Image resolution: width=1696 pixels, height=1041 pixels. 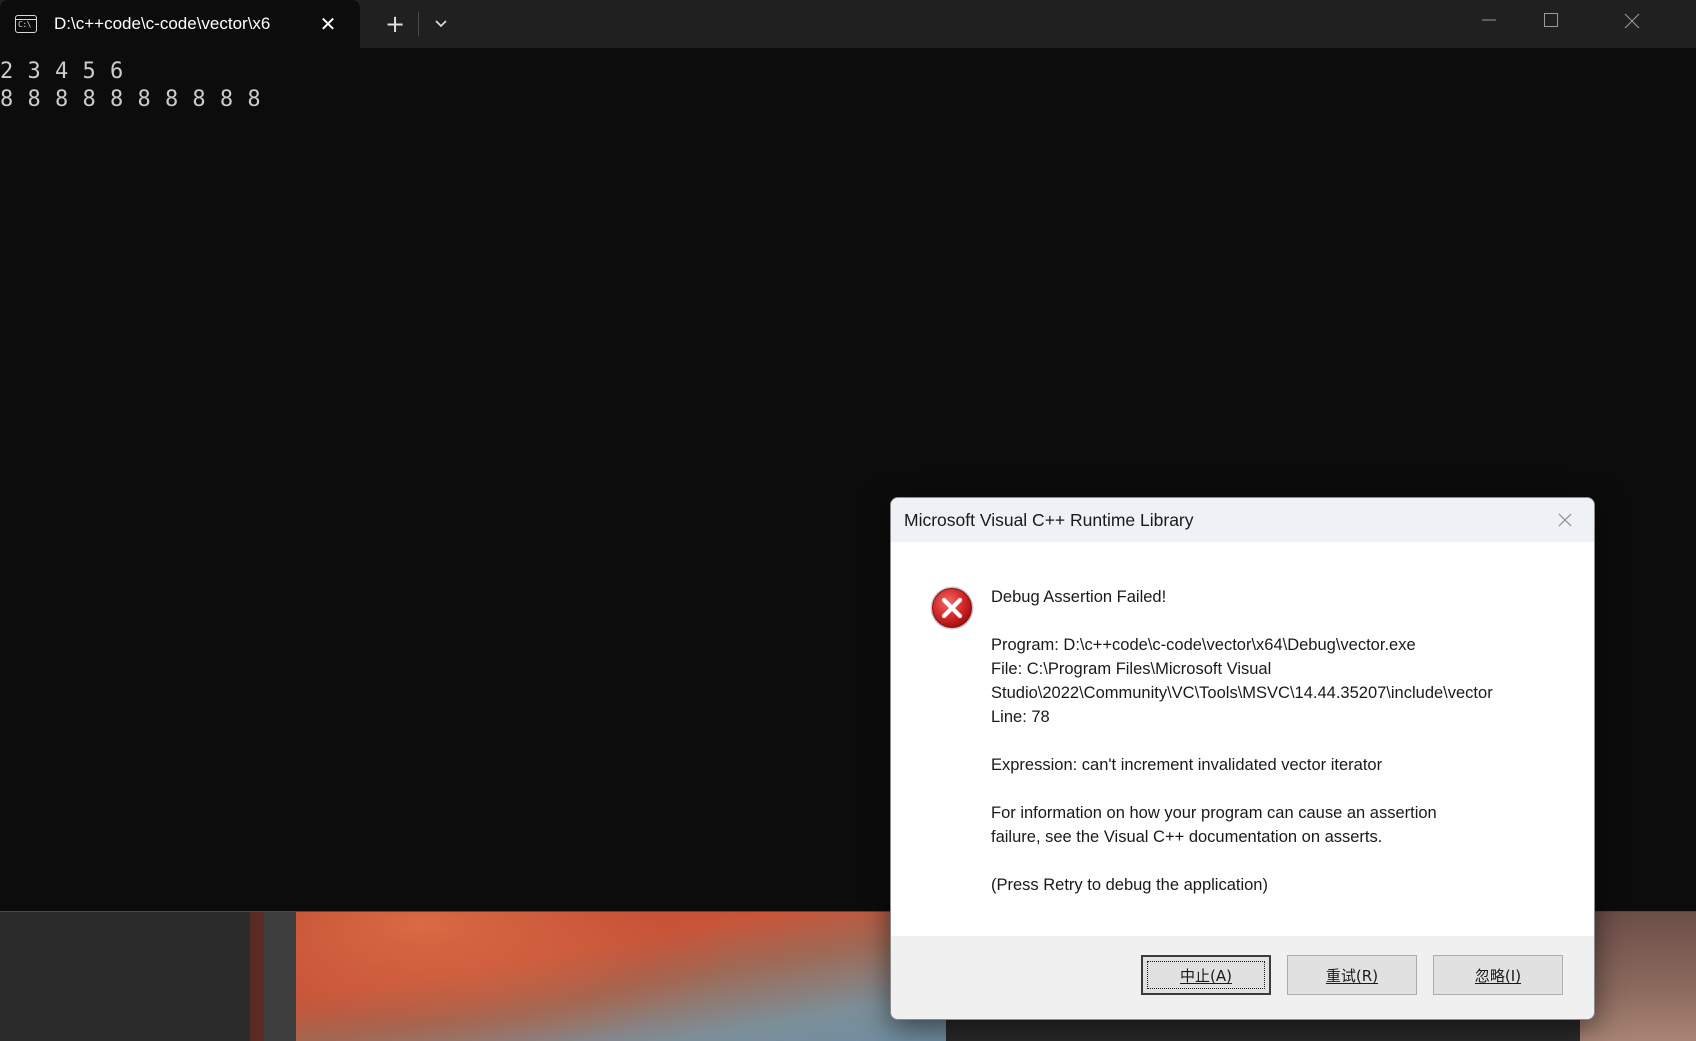 I want to click on new-tab-button: +, so click(x=395, y=24).